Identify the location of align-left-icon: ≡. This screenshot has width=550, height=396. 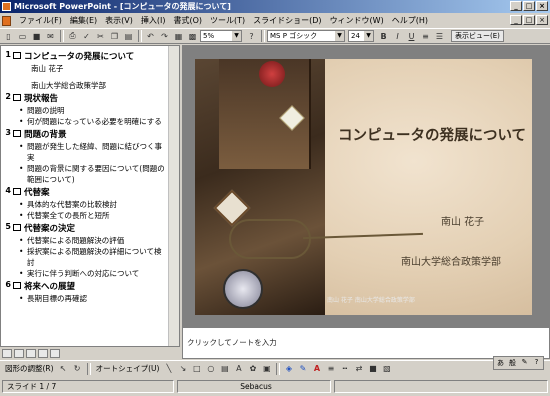
(425, 36).